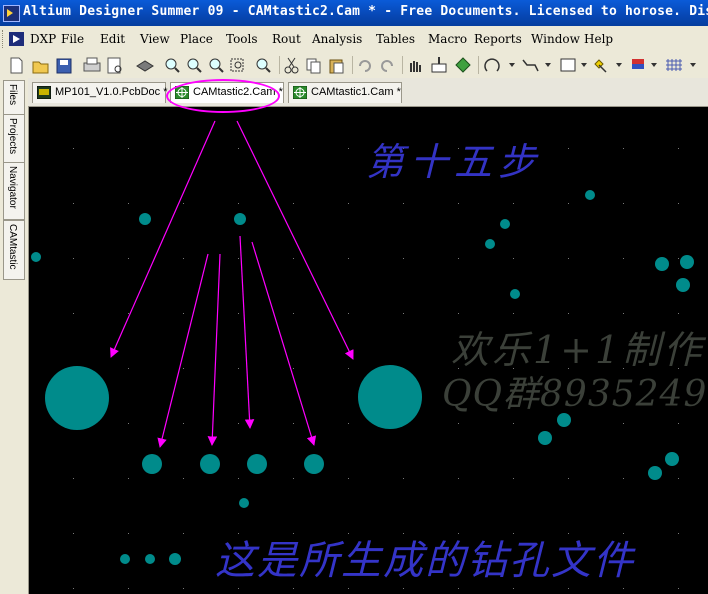  Describe the element at coordinates (216, 65) in the screenshot. I see `zoom-selected-icon` at that location.